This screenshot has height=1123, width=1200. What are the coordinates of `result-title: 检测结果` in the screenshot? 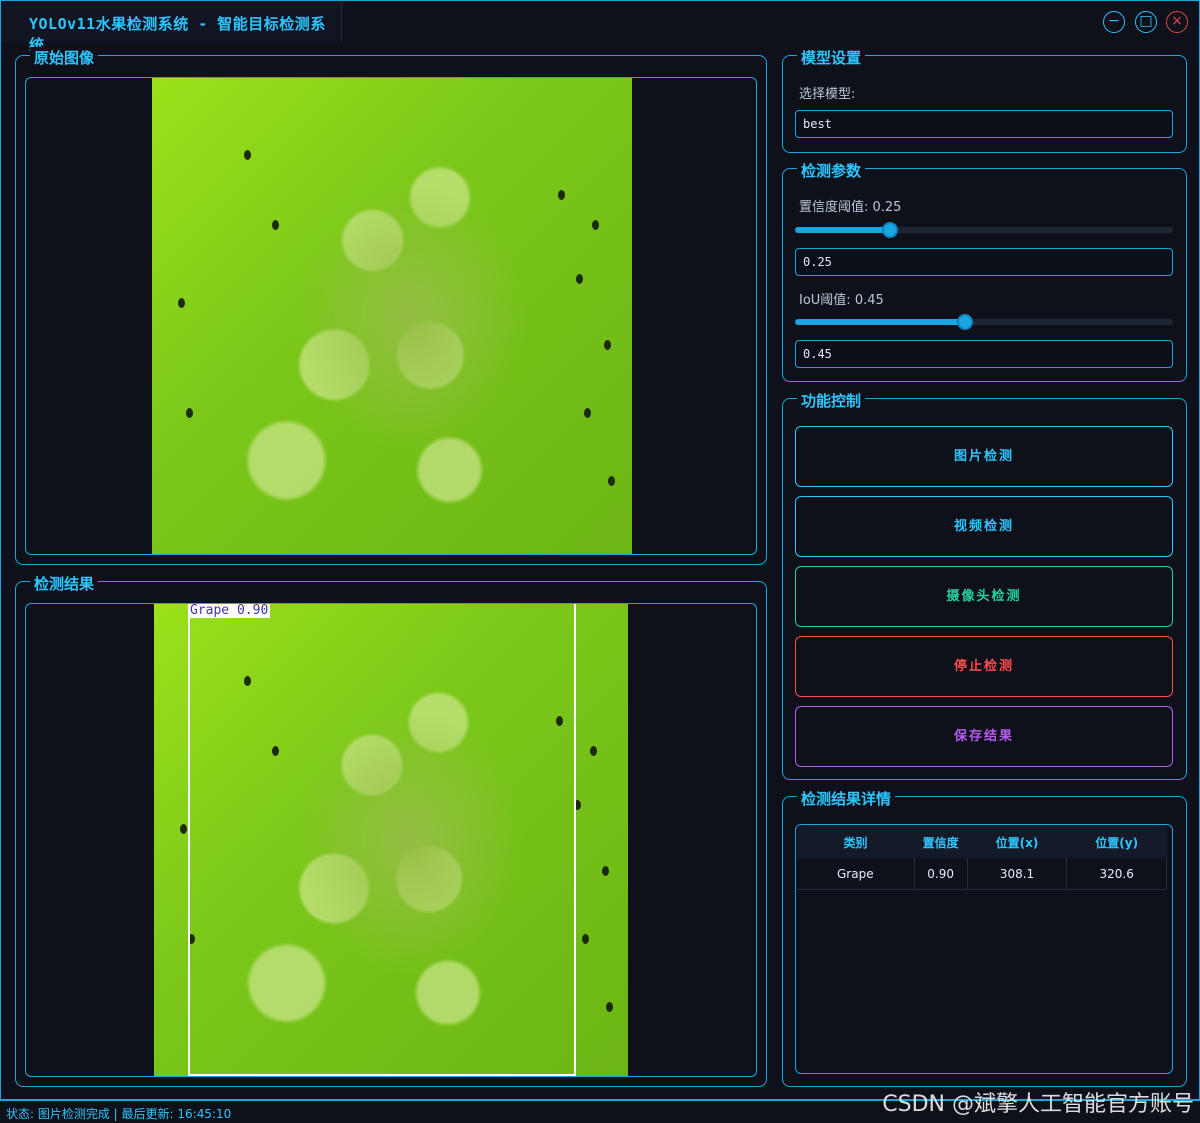 It's located at (64, 583).